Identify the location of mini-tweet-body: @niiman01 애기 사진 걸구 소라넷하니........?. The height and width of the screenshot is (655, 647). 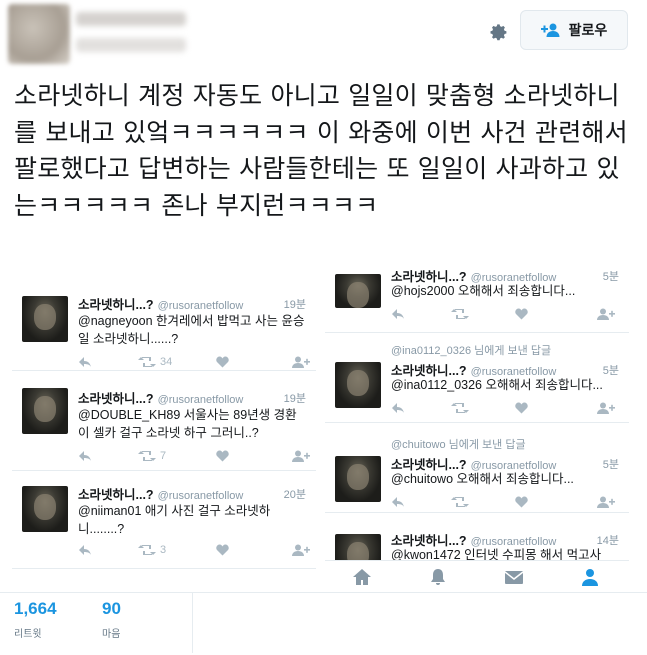
(174, 520).